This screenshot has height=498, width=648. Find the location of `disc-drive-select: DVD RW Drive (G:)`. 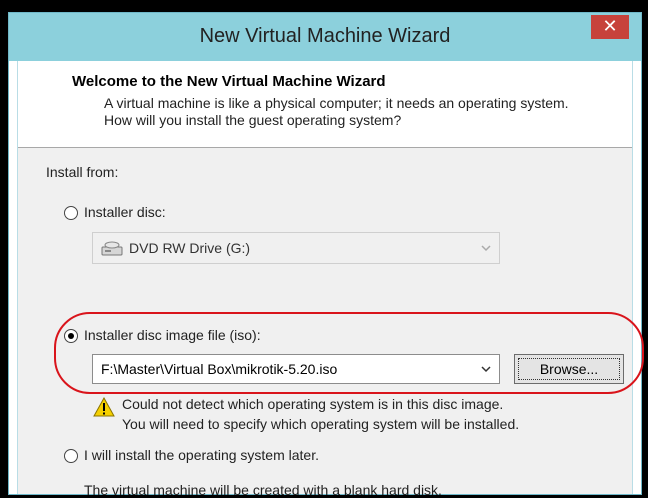

disc-drive-select: DVD RW Drive (G:) is located at coordinates (296, 248).